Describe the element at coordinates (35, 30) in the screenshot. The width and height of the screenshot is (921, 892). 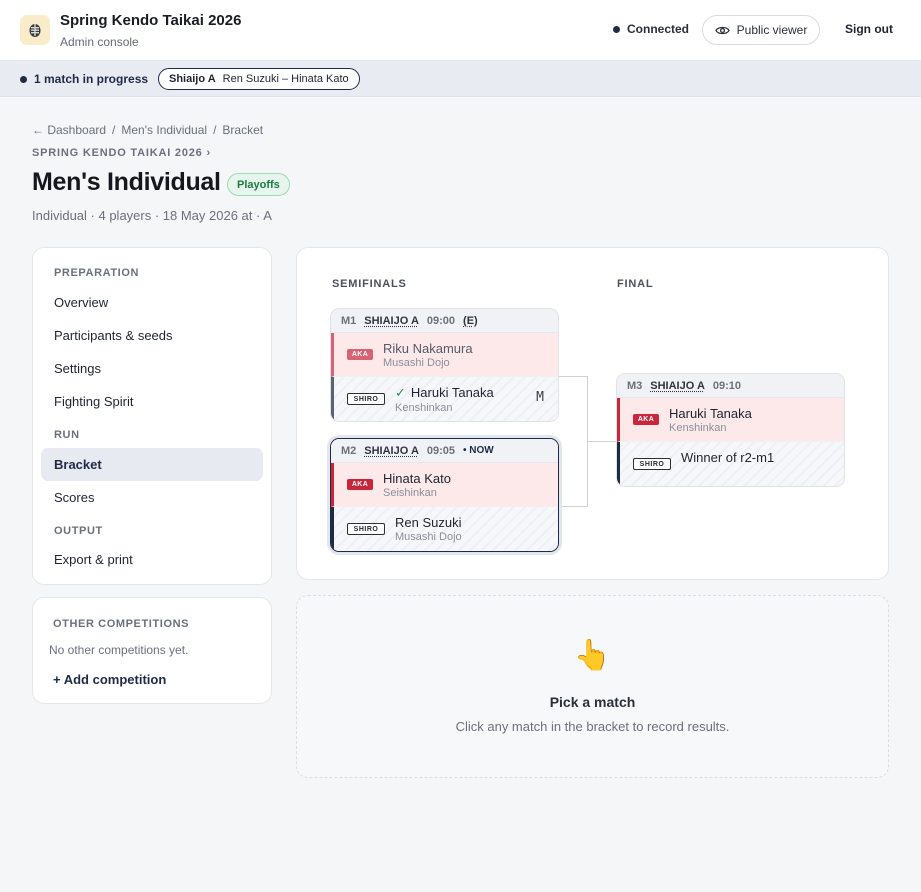
I see `kendo-mask-icon` at that location.